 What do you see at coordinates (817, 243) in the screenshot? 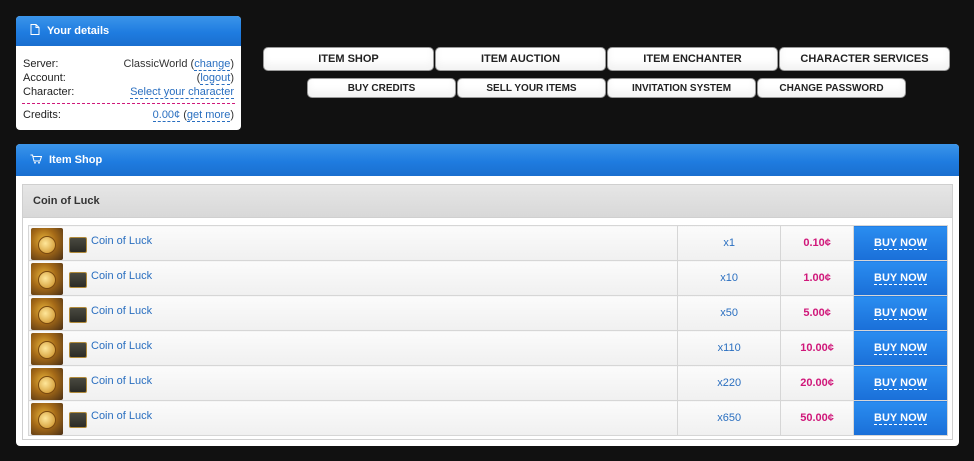
I see `item-price: 0.10¢` at bounding box center [817, 243].